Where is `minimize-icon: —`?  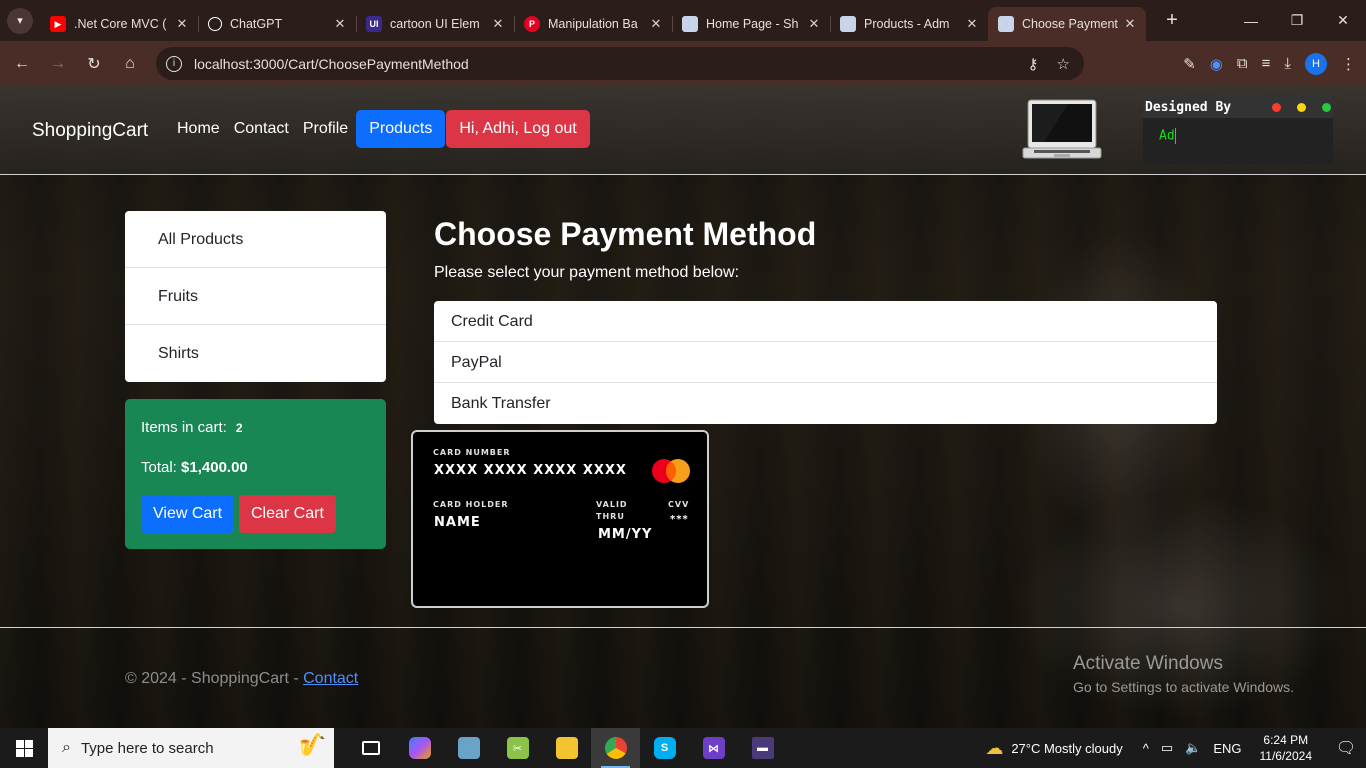
minimize-icon: — is located at coordinates (1251, 20).